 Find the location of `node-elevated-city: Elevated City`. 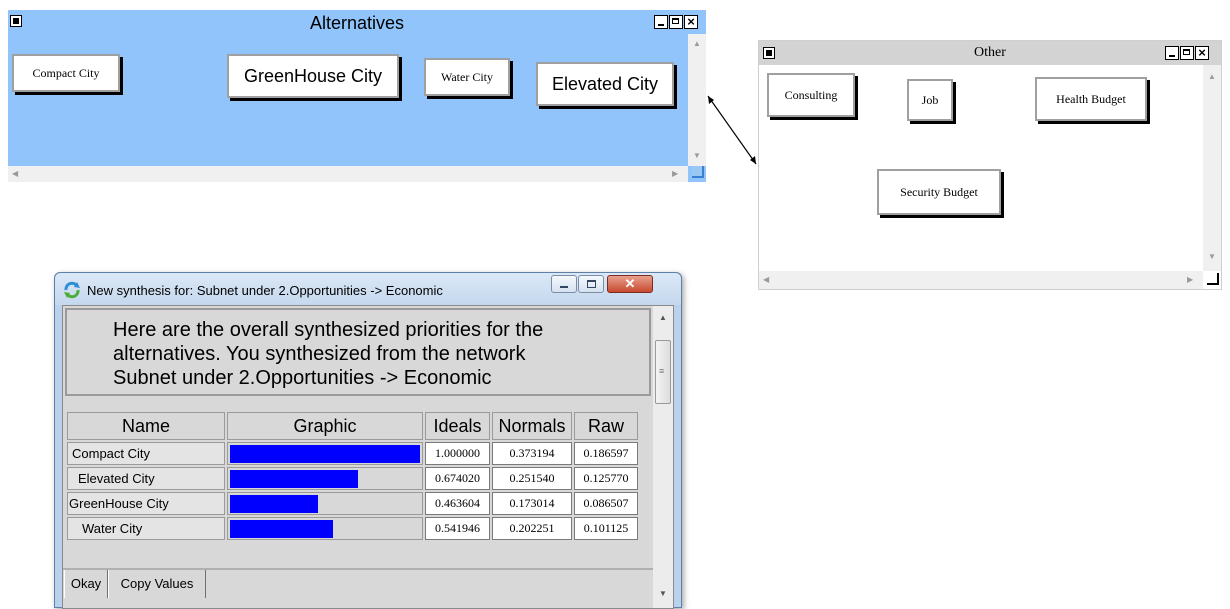

node-elevated-city: Elevated City is located at coordinates (605, 84).